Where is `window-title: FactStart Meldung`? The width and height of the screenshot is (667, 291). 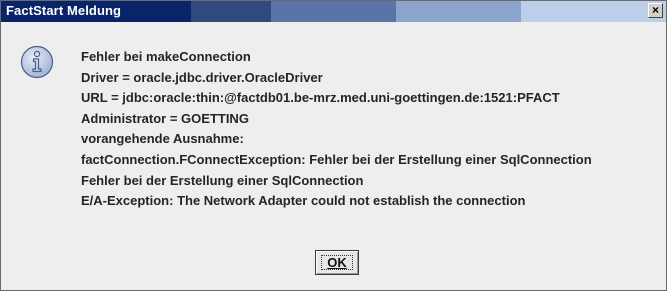 window-title: FactStart Meldung is located at coordinates (64, 10).